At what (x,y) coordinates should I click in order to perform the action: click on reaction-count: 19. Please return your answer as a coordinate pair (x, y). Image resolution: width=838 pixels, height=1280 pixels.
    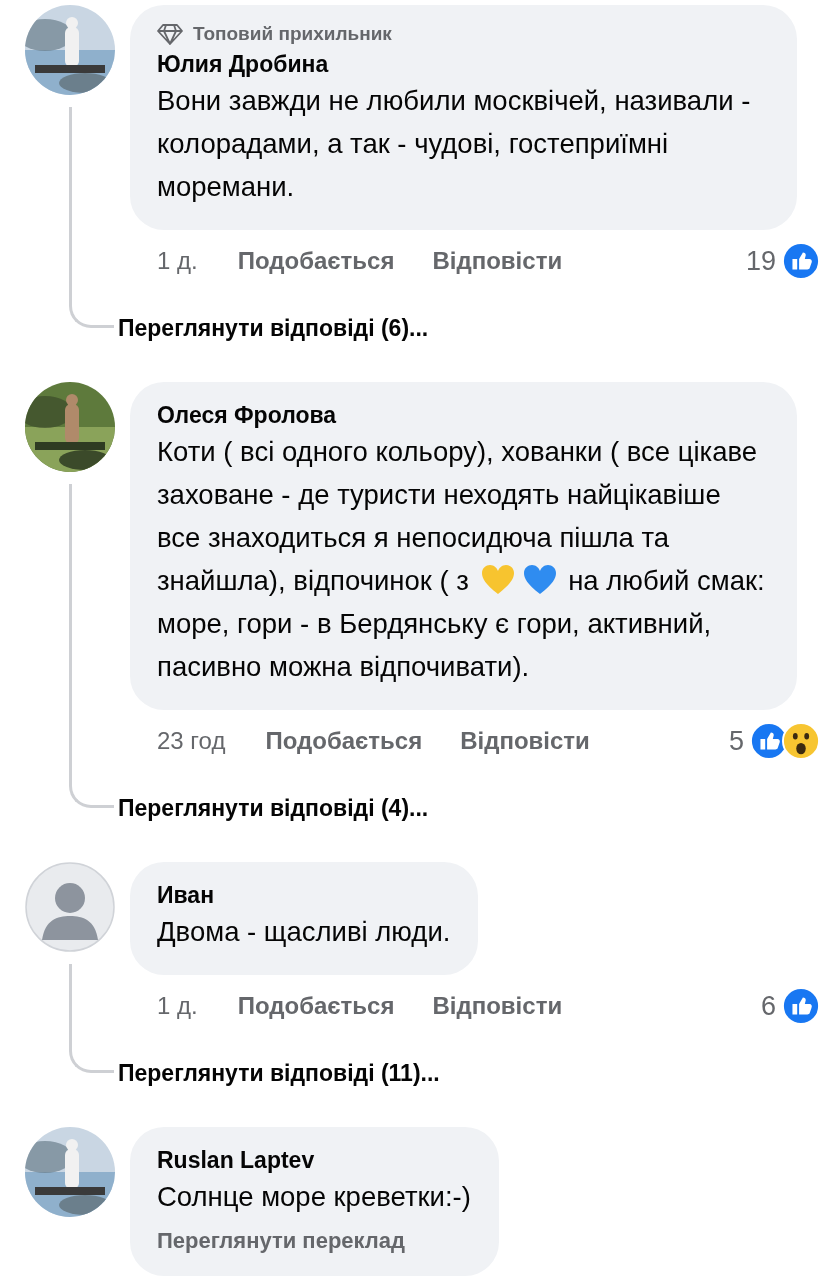
    Looking at the image, I should click on (760, 261).